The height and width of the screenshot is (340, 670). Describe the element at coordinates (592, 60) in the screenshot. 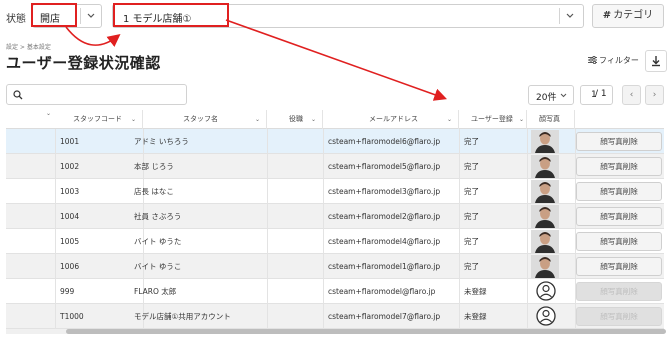

I see `filter-icon` at that location.